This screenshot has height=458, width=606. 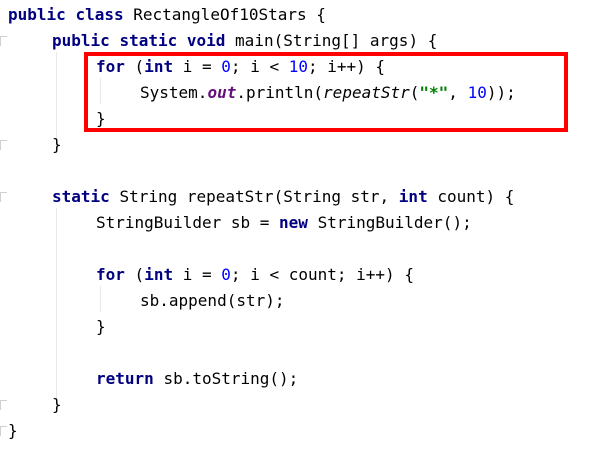 I want to click on code-line-8: StringBuilder sb = new StringBuilder();, so click(x=284, y=223).